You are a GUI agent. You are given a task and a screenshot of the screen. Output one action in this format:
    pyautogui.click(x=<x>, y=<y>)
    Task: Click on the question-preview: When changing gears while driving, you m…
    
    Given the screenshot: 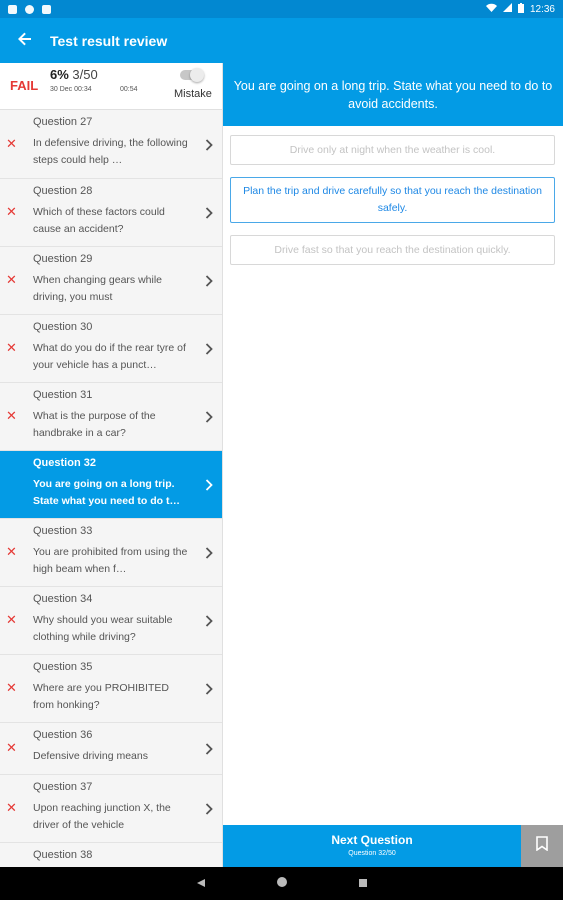 What is the action you would take?
    pyautogui.click(x=97, y=288)
    